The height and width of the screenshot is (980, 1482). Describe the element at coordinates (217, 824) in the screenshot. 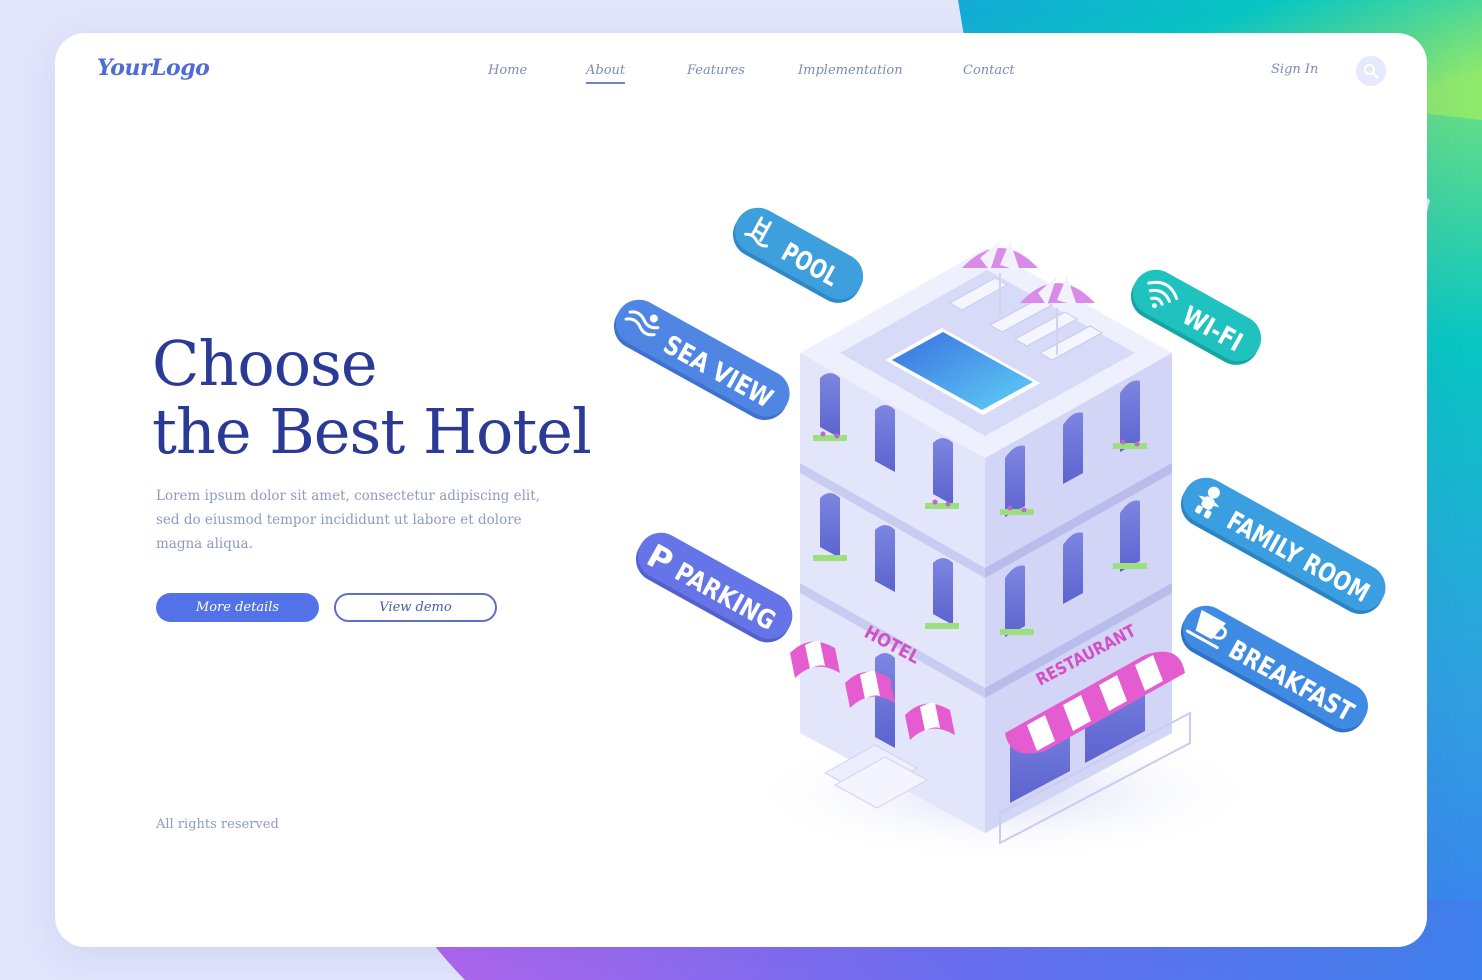

I see `copyright-text: All rights reserved` at that location.